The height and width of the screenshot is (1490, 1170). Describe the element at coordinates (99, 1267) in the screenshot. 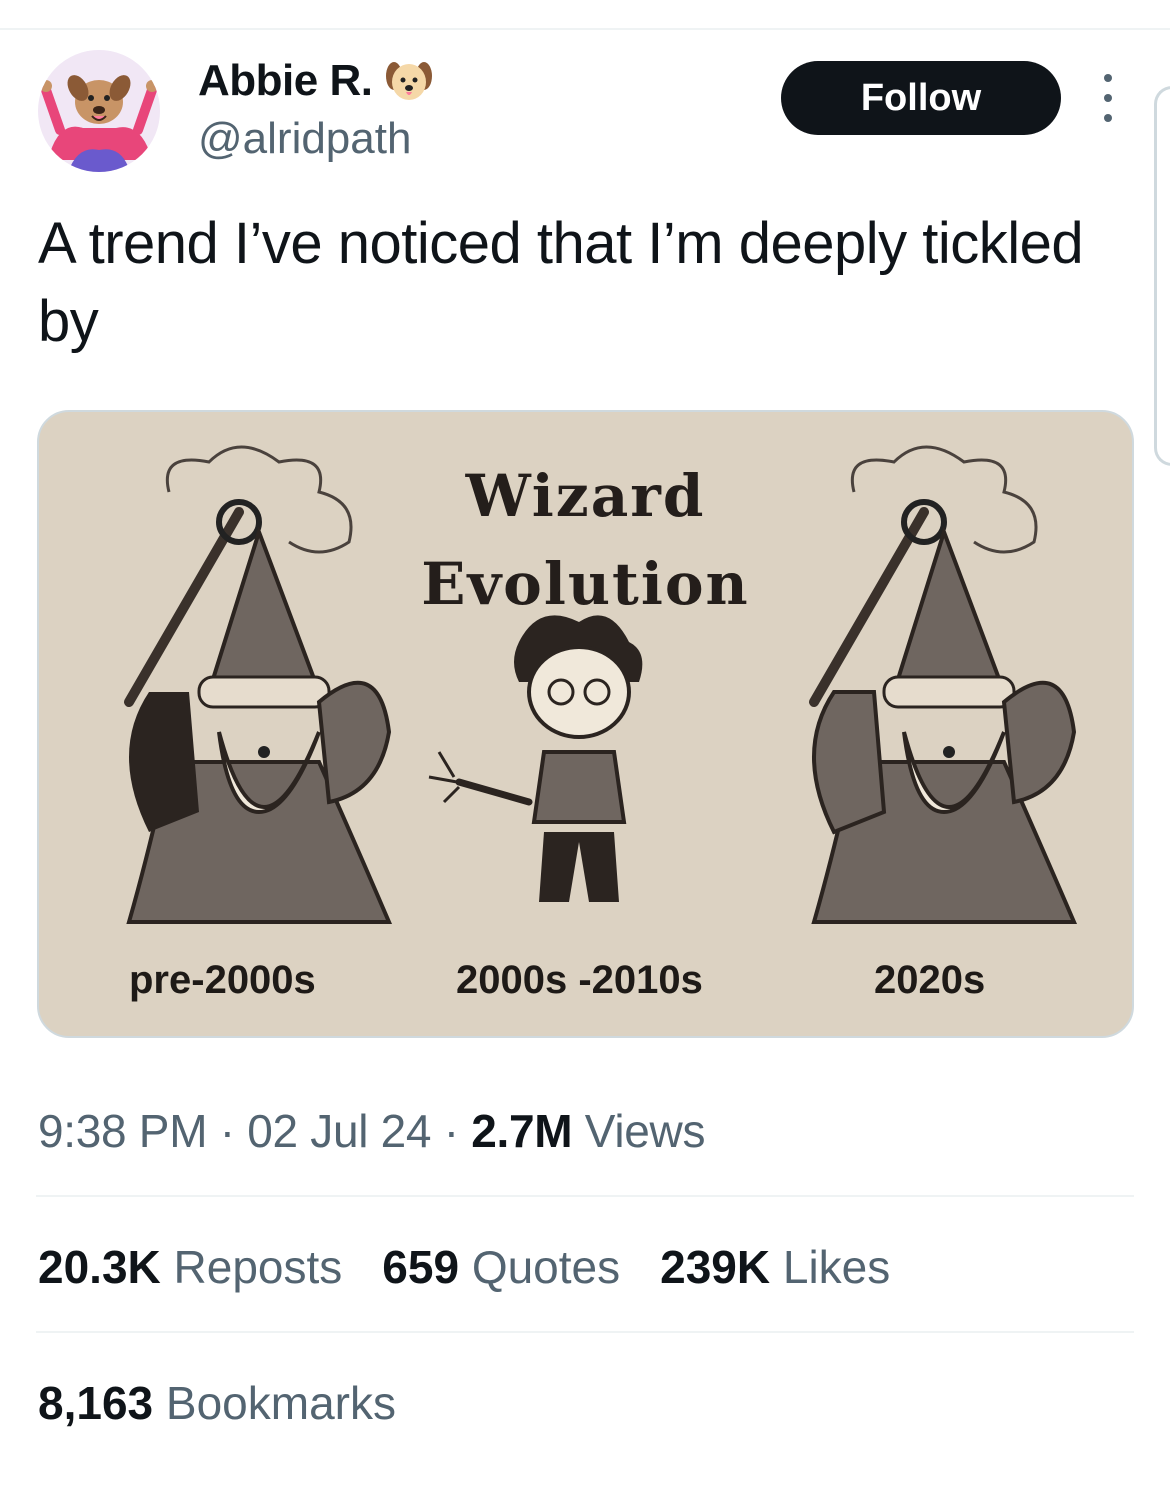

I see `reposts-count: 20.3K` at that location.